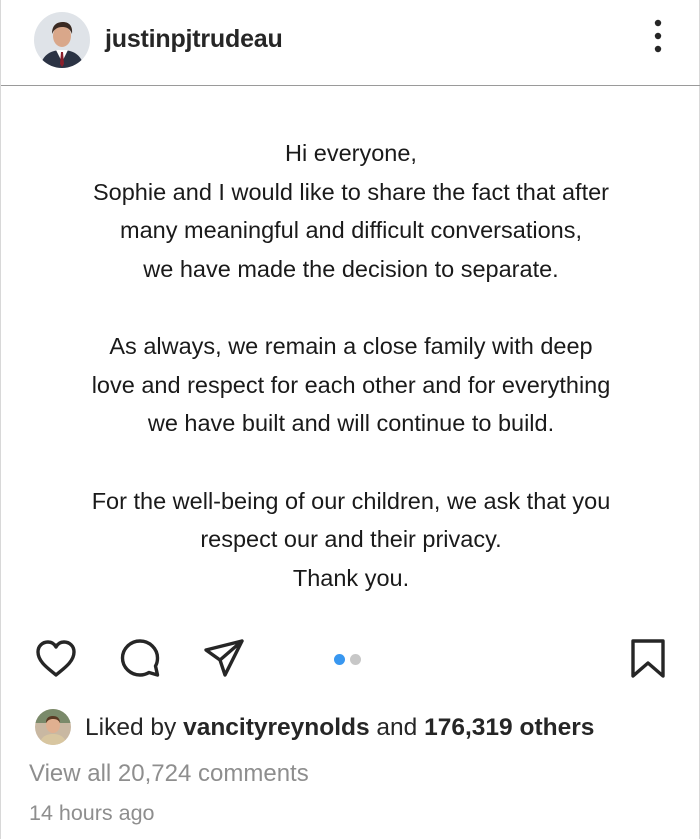  I want to click on carousel-dot, so click(355, 659).